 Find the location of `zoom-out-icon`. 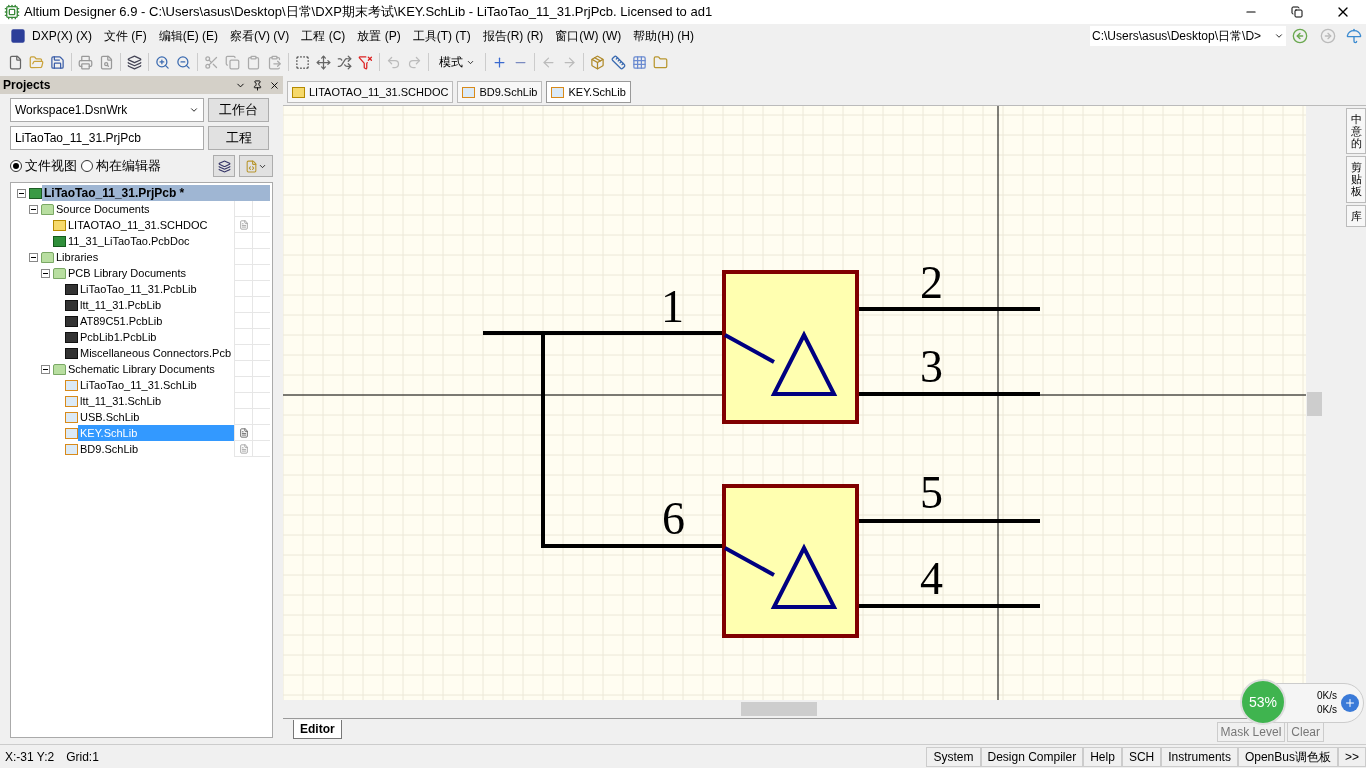

zoom-out-icon is located at coordinates (183, 62).